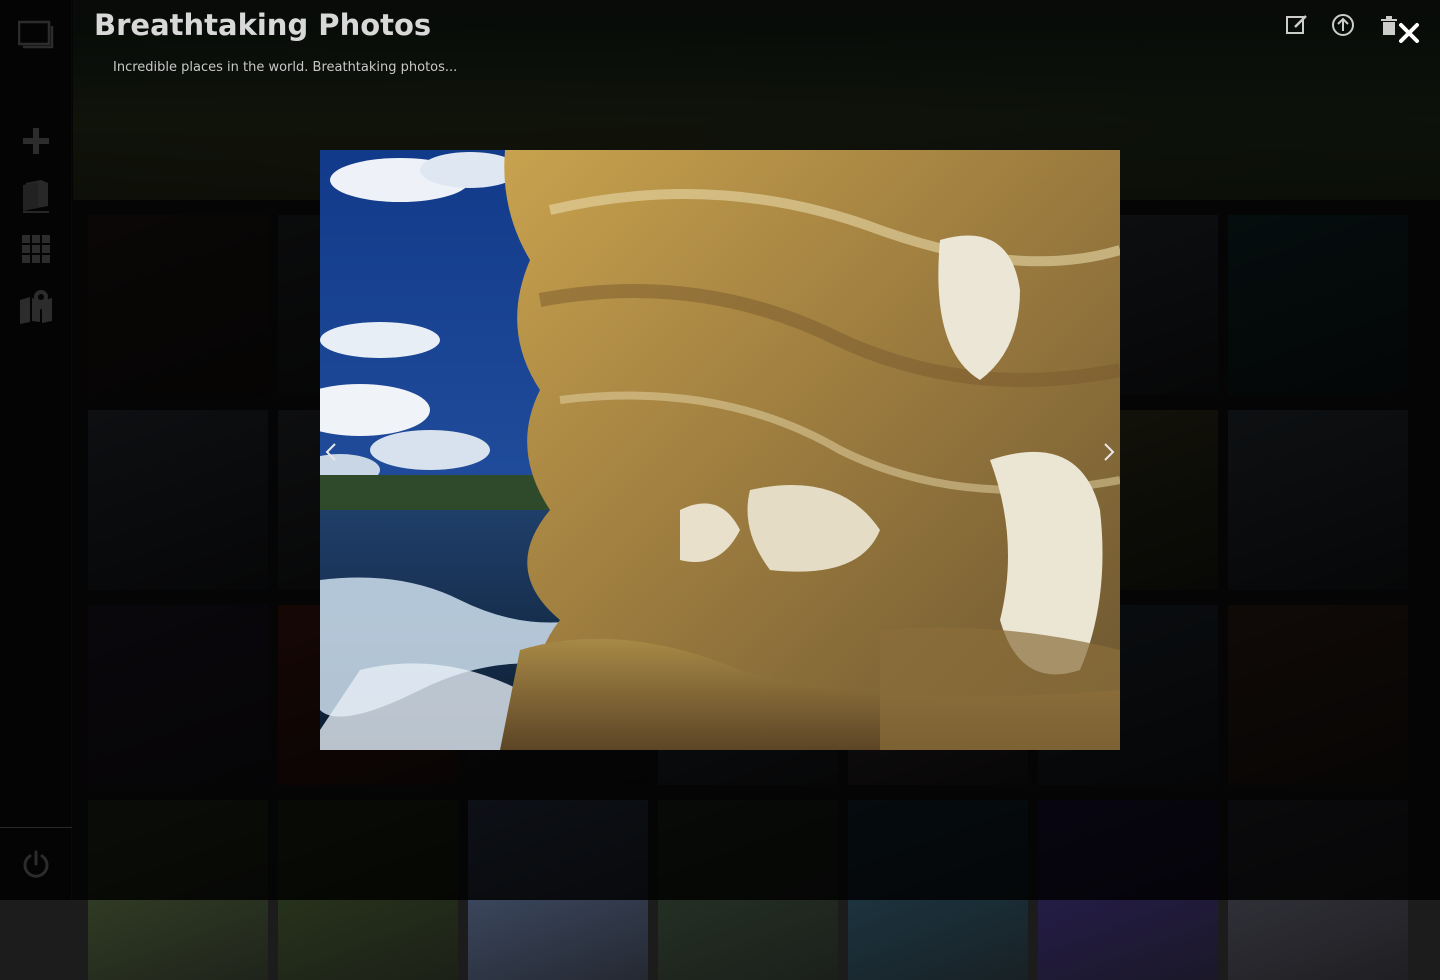 This screenshot has height=980, width=1440. I want to click on album-actions, so click(1343, 25).